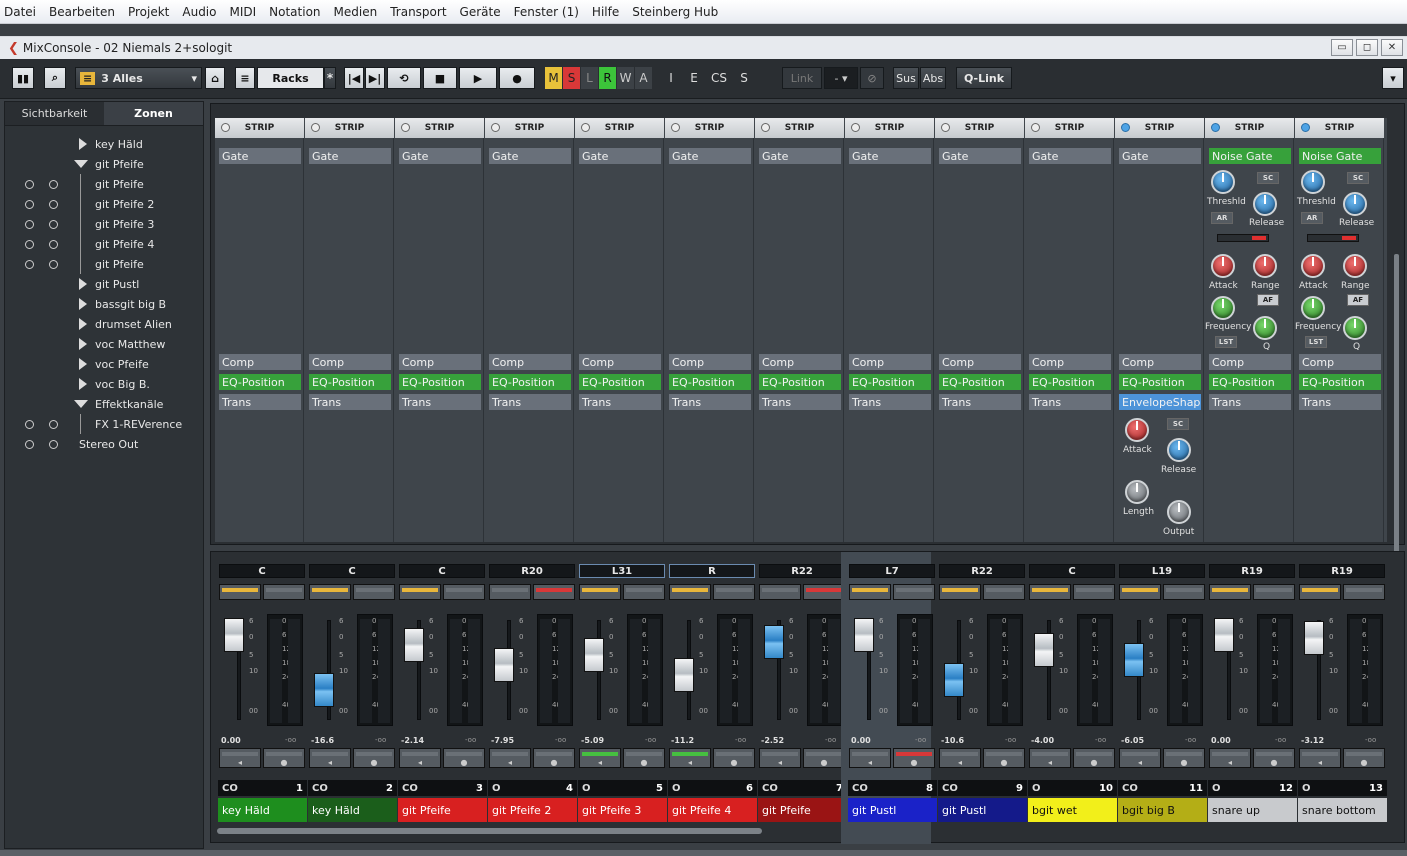 The height and width of the screenshot is (856, 1407). Describe the element at coordinates (330, 78) in the screenshot. I see `racks-star: *` at that location.